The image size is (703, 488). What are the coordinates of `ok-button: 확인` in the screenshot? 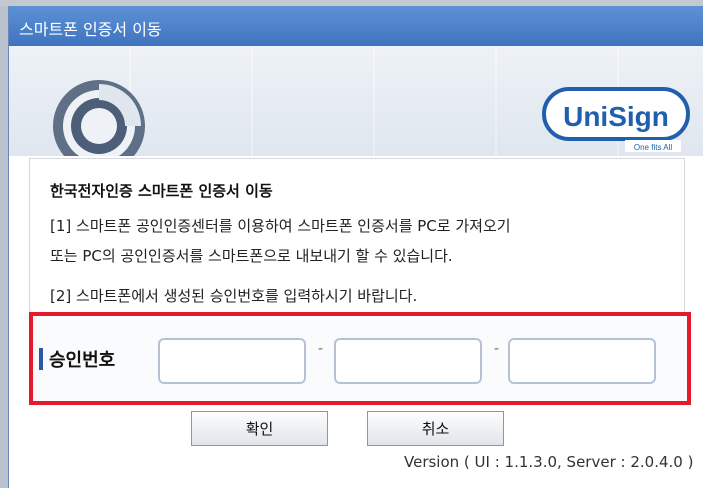 It's located at (259, 428).